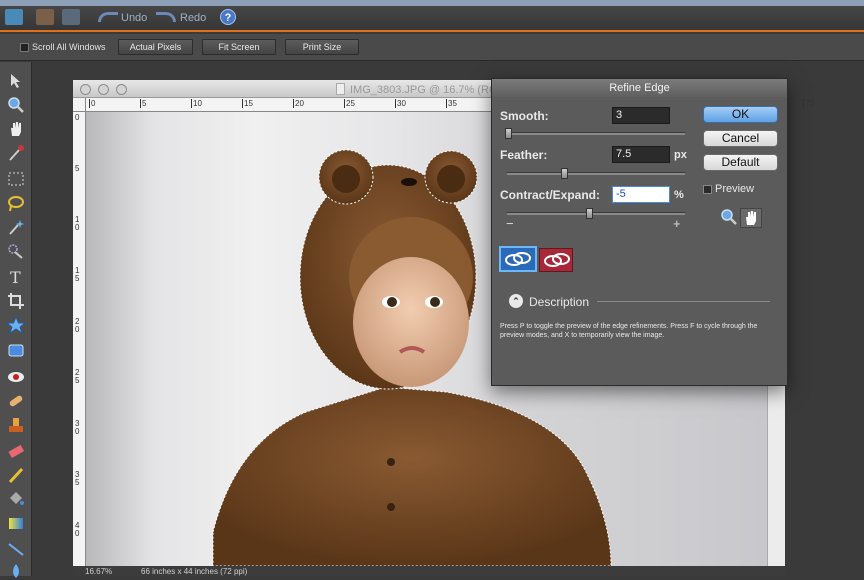 The width and height of the screenshot is (864, 580). I want to click on red-eye-tool-icon, so click(16, 377).